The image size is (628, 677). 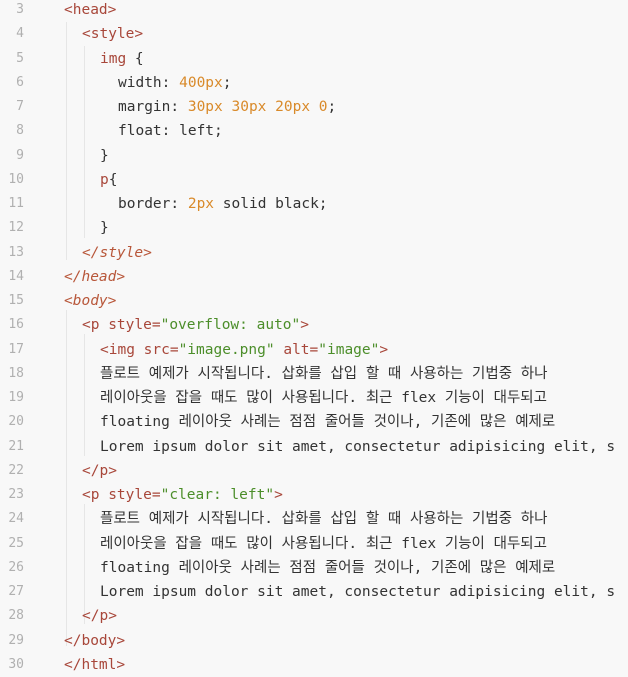 I want to click on code-line: 3 <head>, so click(x=314, y=11).